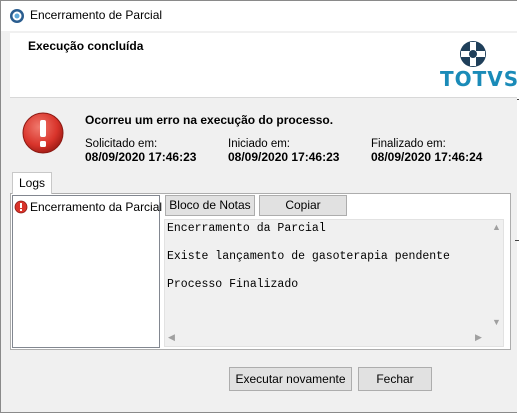  What do you see at coordinates (121, 144) in the screenshot?
I see `requested-label: Solicitado em:` at bounding box center [121, 144].